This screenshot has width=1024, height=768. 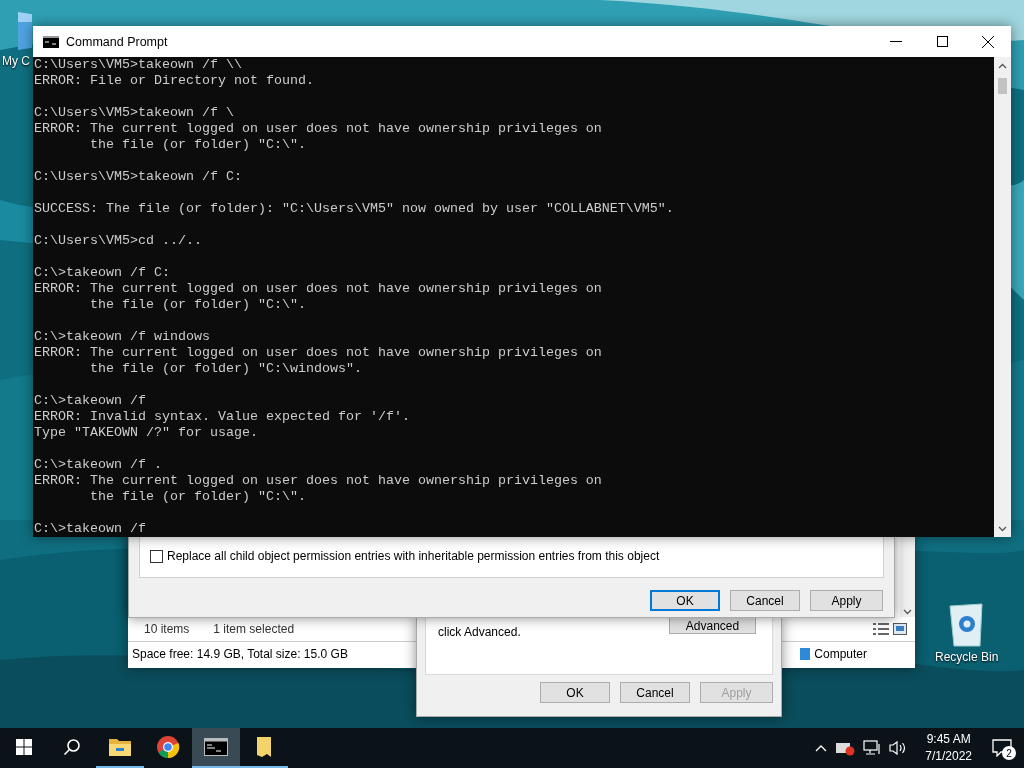 I want to click on note-icon, so click(x=264, y=747).